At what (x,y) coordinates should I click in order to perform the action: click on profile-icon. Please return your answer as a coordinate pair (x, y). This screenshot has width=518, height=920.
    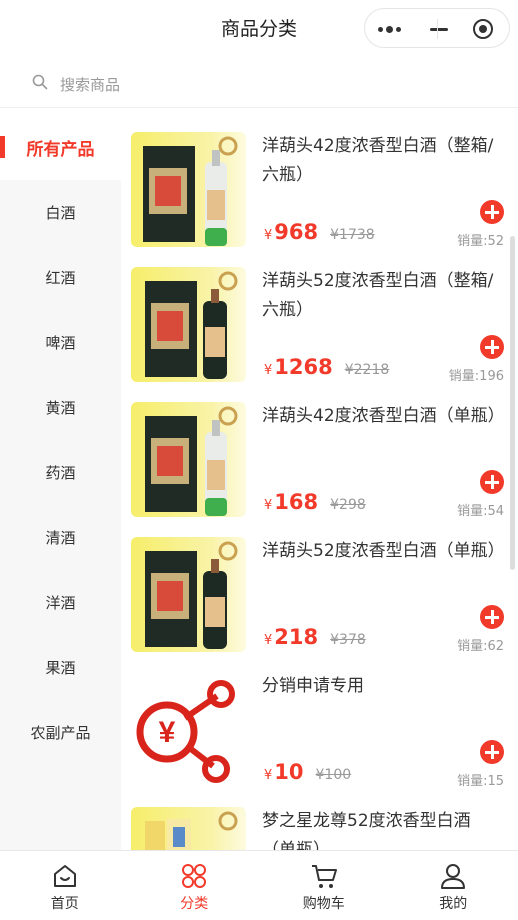
    Looking at the image, I should click on (453, 876).